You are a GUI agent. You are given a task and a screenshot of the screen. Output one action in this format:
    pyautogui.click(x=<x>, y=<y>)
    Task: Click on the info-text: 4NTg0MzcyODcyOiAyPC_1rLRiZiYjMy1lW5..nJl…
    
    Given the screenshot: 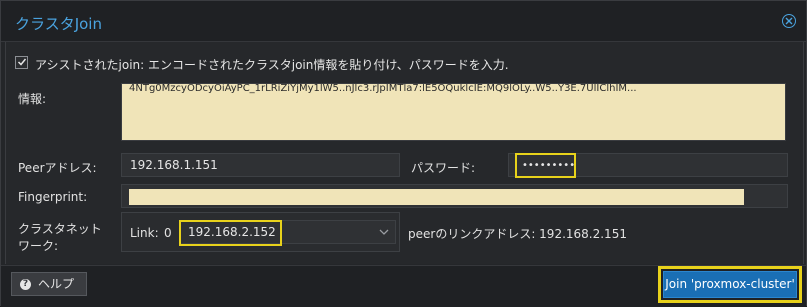 What is the action you would take?
    pyautogui.click(x=383, y=89)
    